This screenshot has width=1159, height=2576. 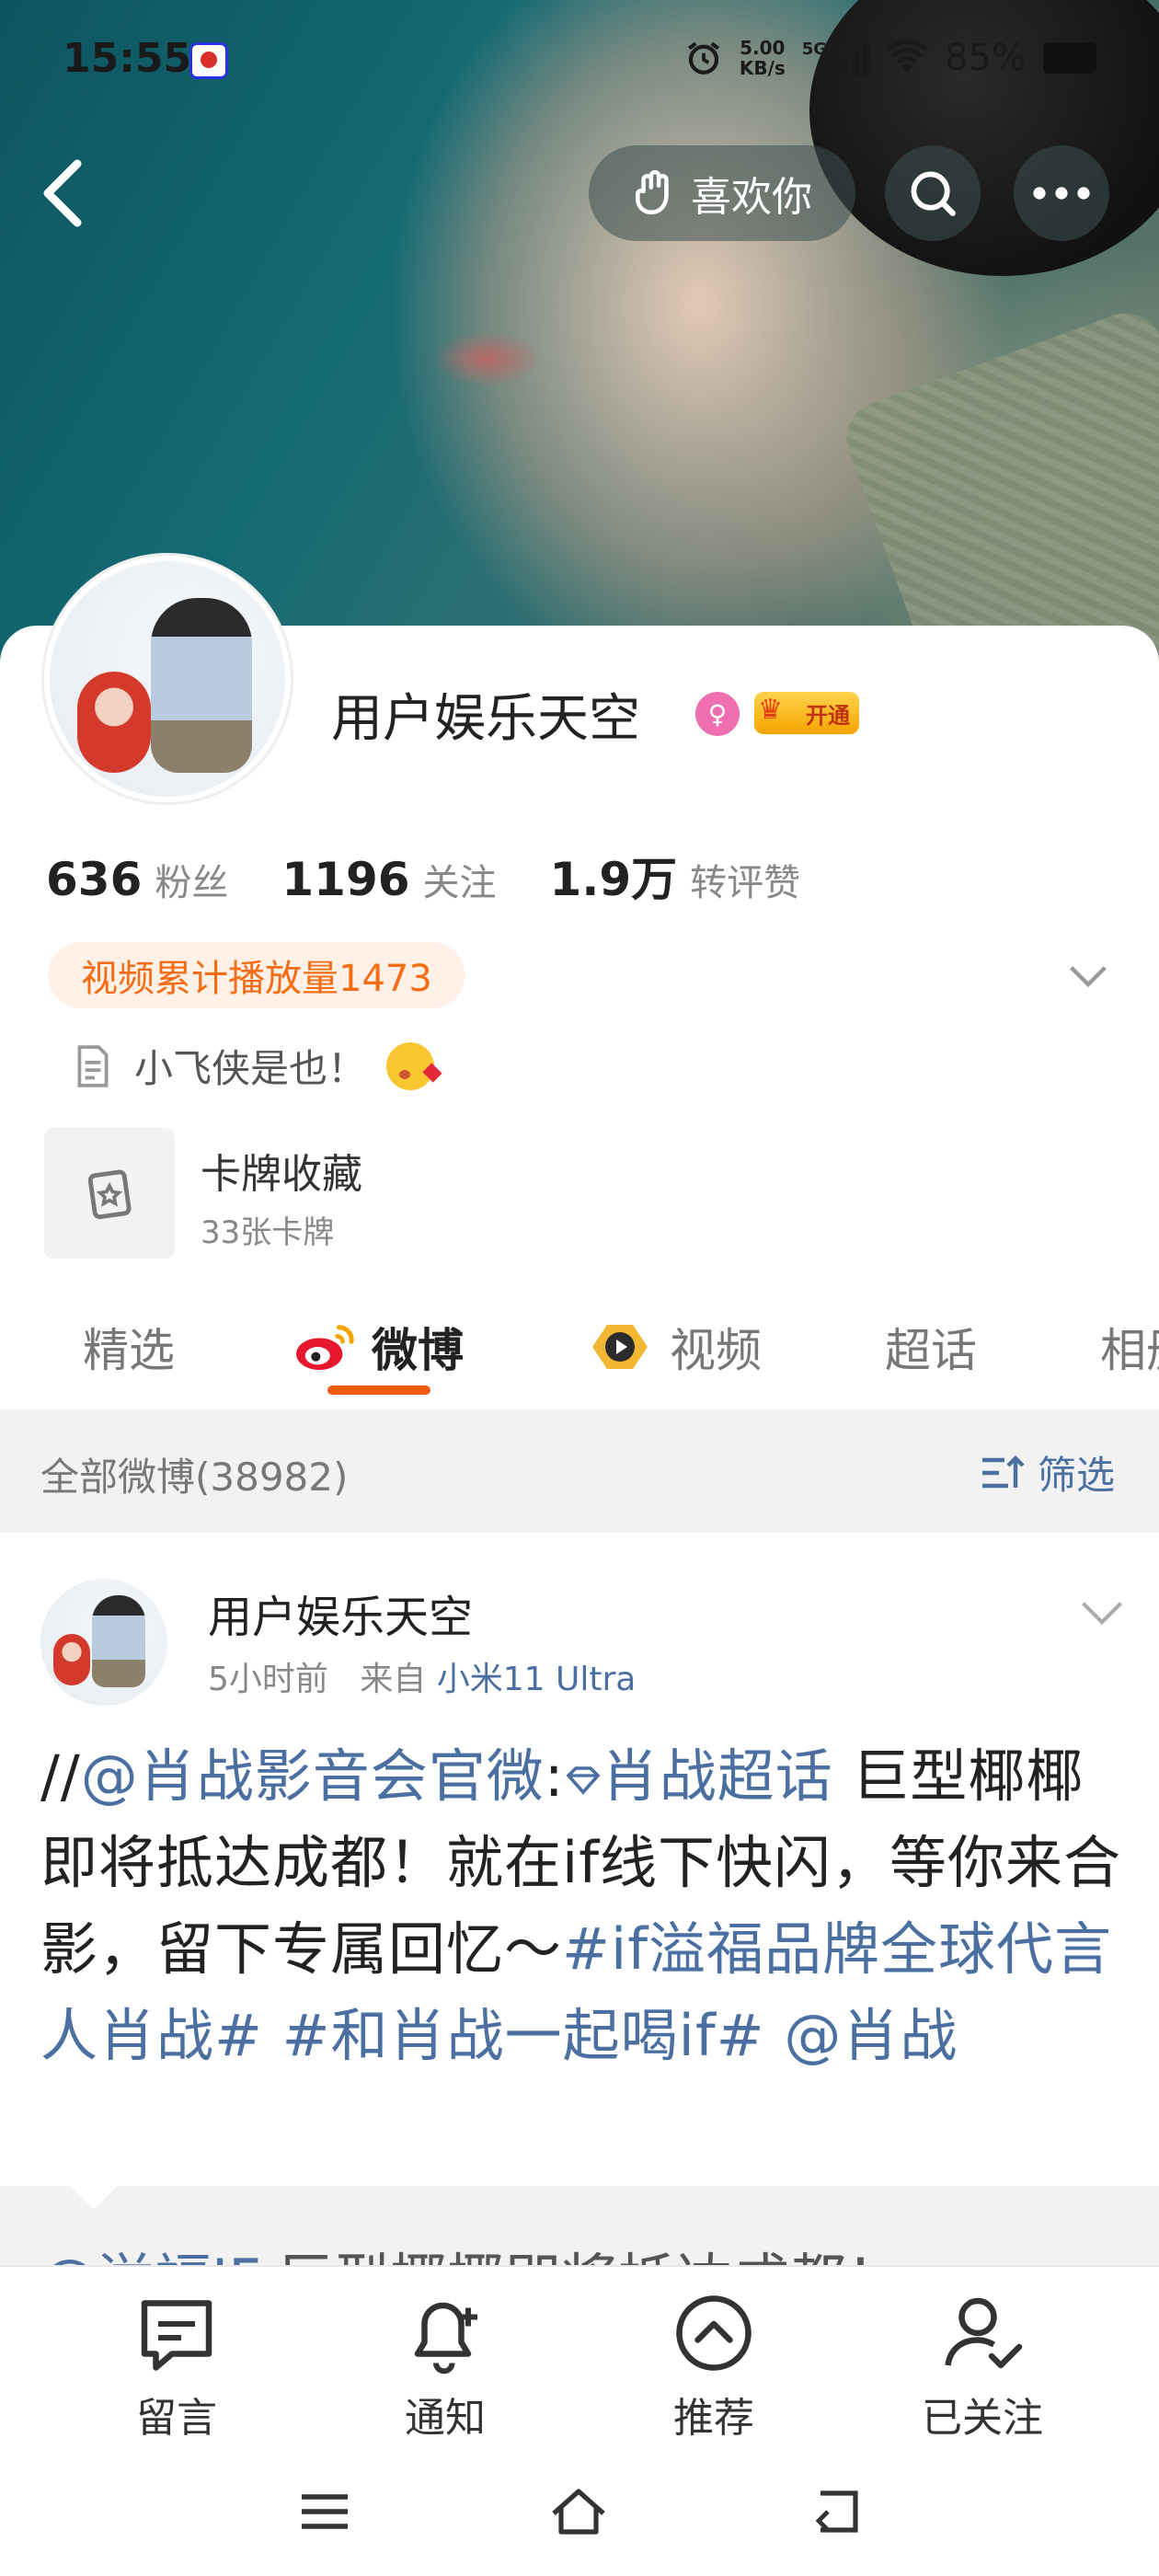 I want to click on post-time: 5小时前, so click(x=268, y=1679).